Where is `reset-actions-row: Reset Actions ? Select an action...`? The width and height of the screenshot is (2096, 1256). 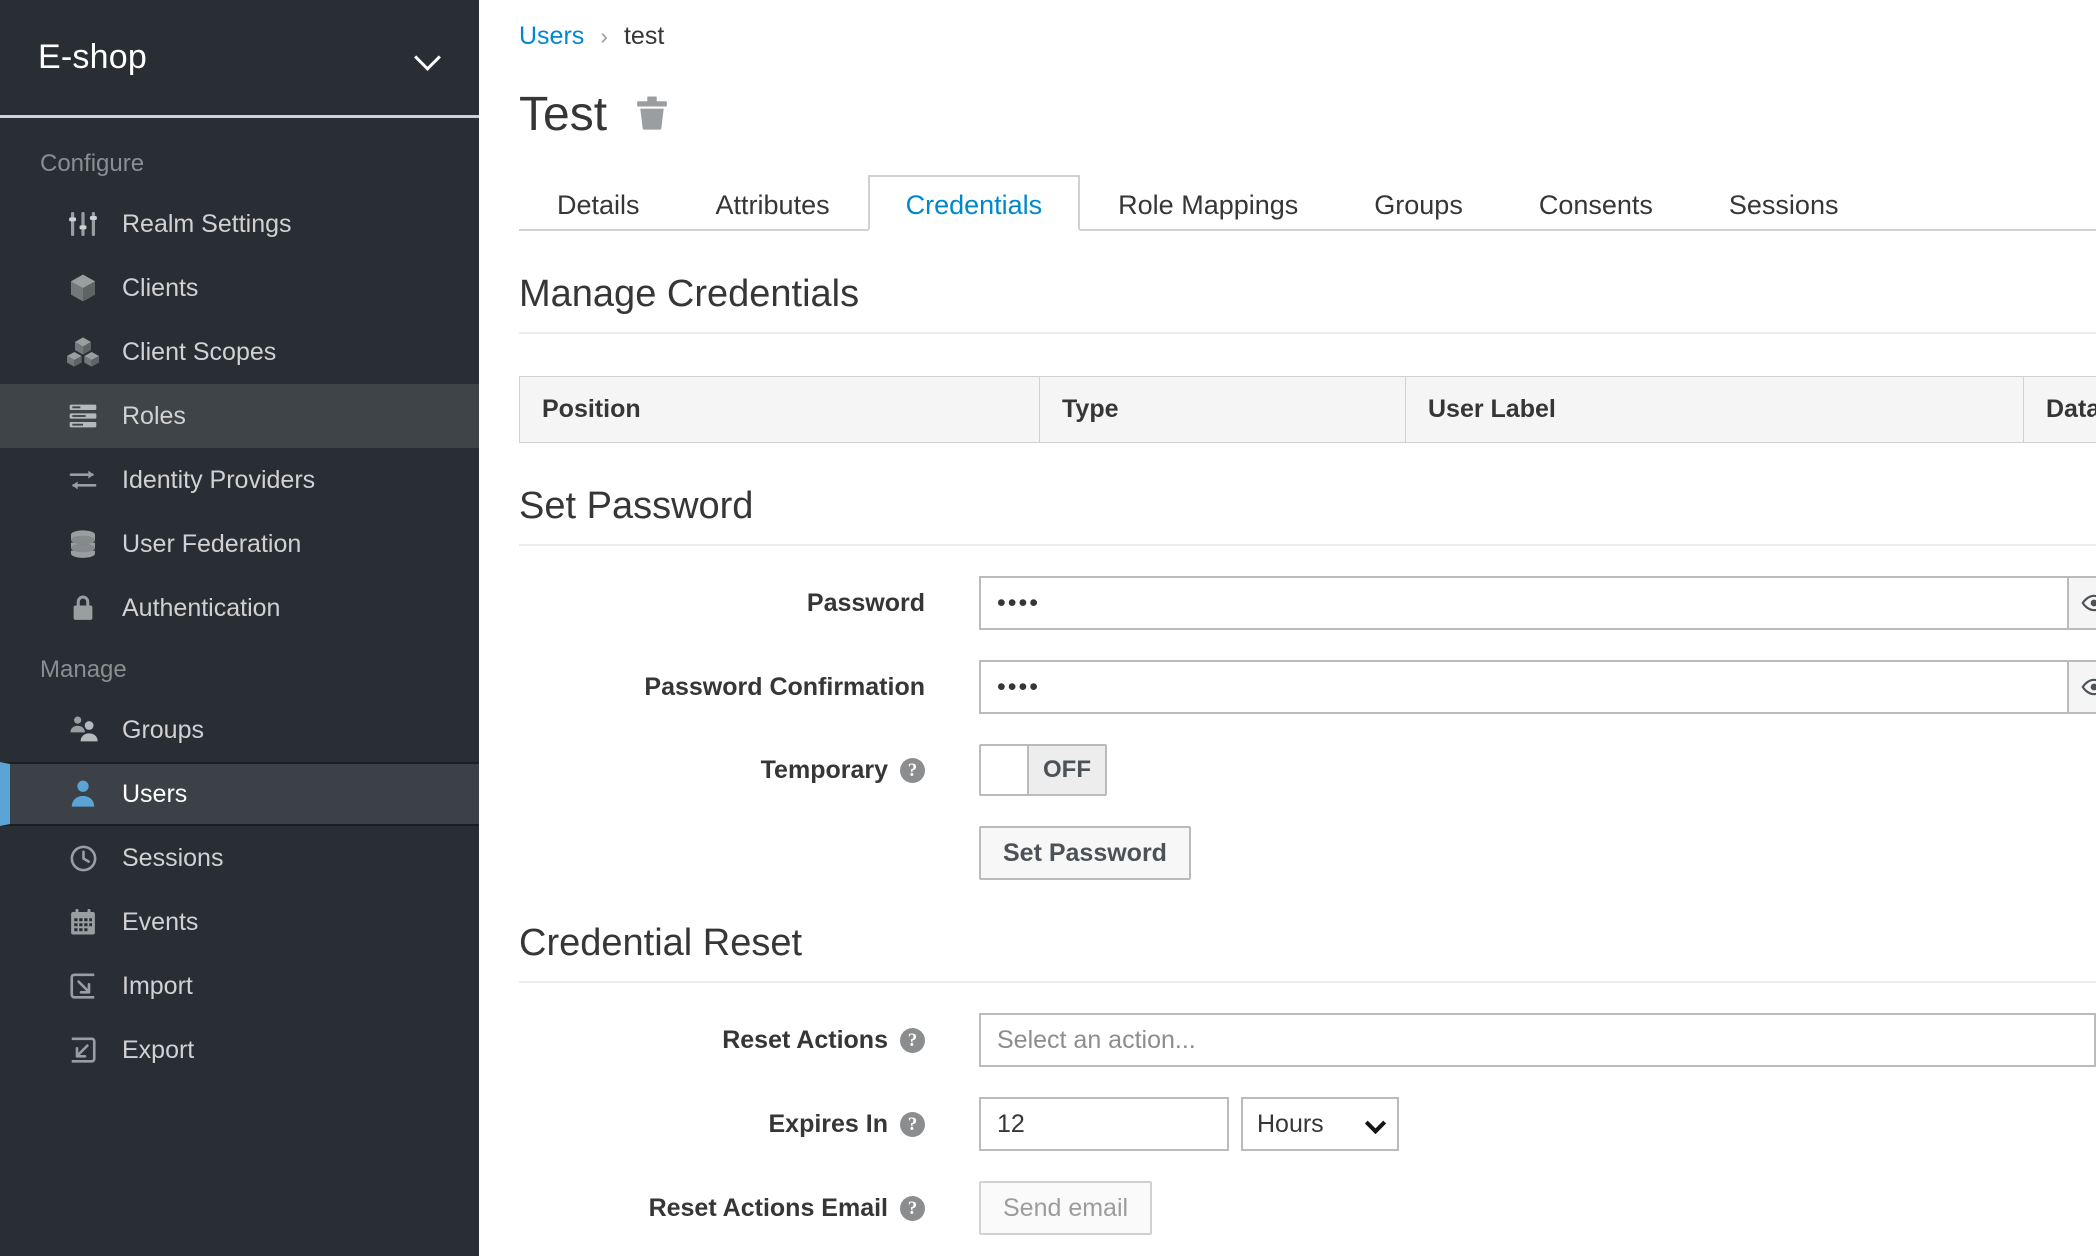 reset-actions-row: Reset Actions ? Select an action... is located at coordinates (1287, 1040).